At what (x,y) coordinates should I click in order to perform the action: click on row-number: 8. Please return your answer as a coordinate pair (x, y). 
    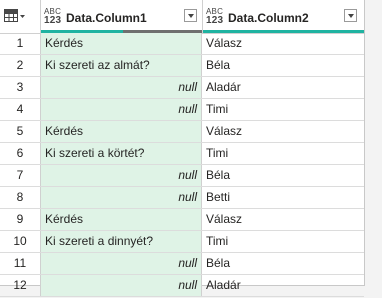
    Looking at the image, I should click on (20, 197).